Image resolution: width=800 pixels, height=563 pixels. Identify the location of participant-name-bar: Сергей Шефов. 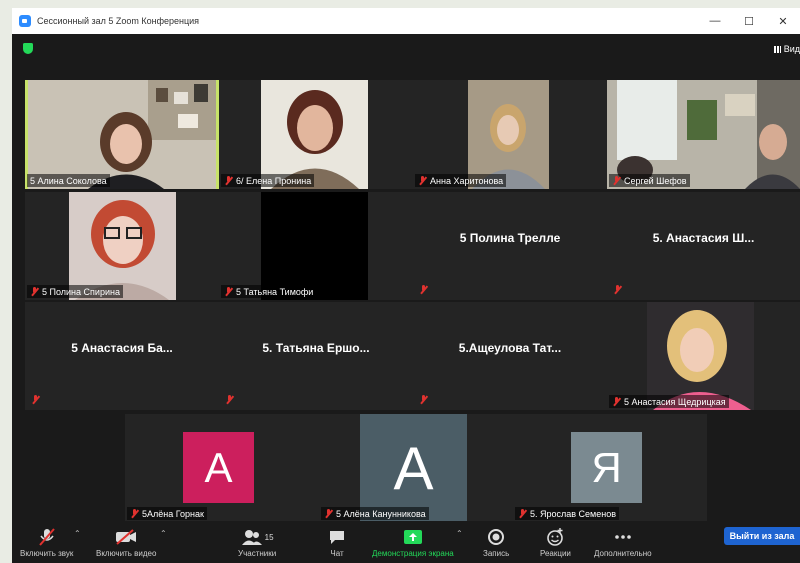
(649, 180).